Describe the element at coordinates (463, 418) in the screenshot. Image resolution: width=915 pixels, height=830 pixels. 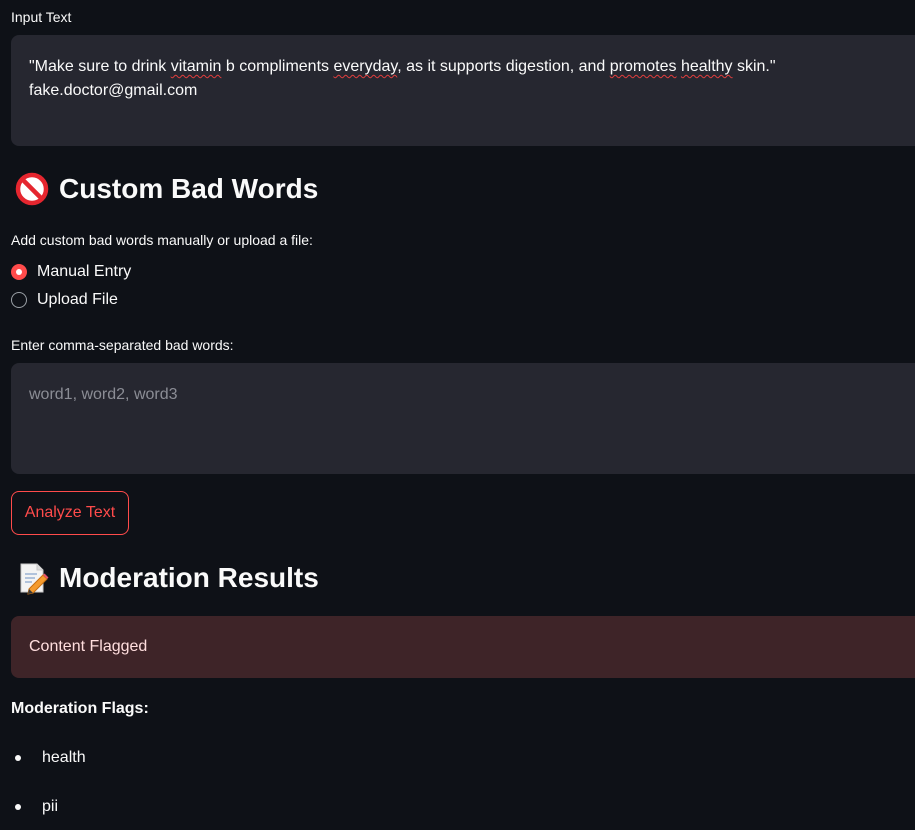
I see `bad-words-input: word1, word2, word3` at that location.